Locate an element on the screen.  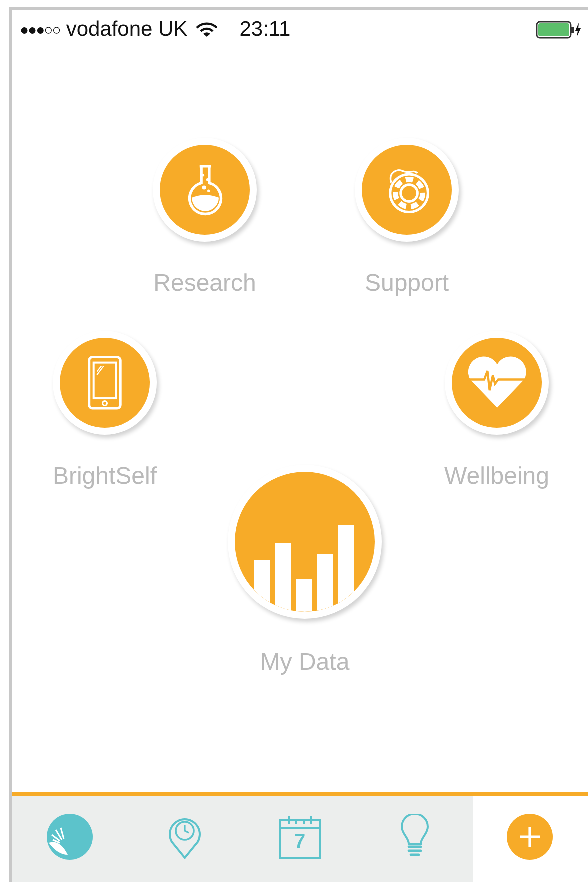
menu-label: Support is located at coordinates (407, 284).